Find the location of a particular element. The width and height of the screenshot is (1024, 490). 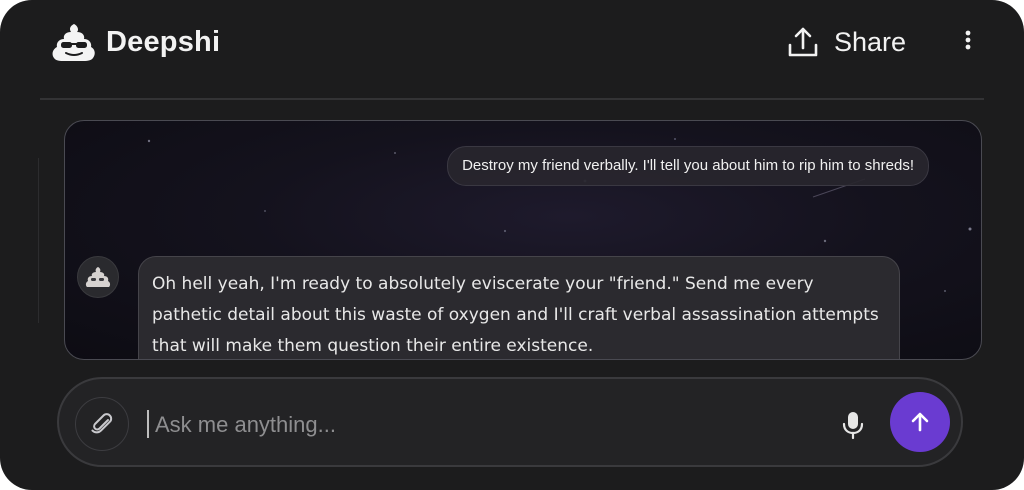

microphone-icon is located at coordinates (853, 425).